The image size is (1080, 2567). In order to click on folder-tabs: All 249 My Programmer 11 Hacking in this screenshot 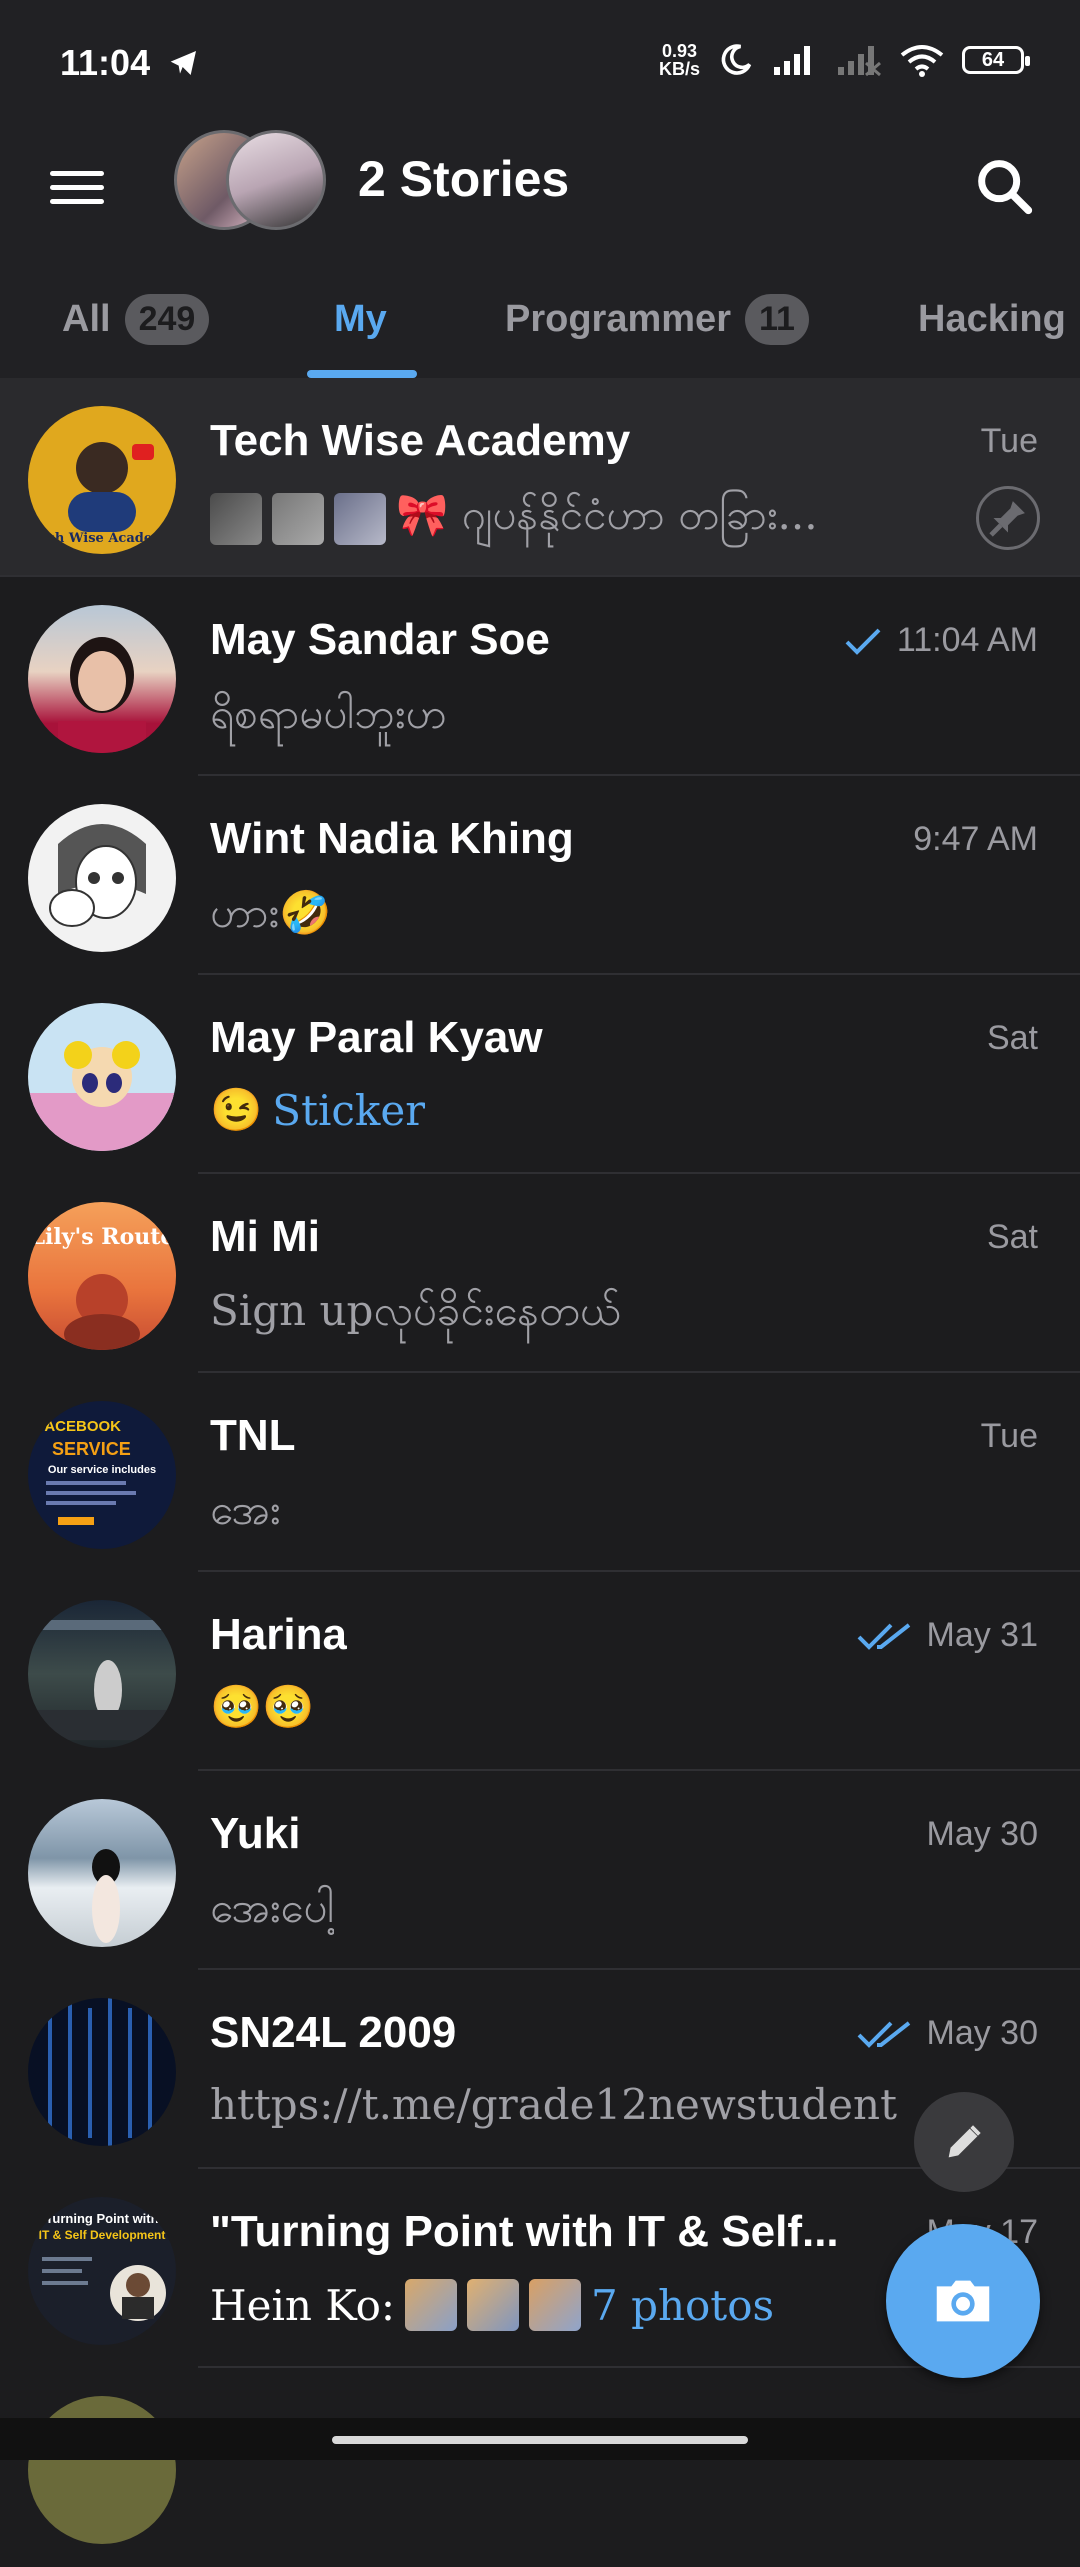, I will do `click(540, 319)`.